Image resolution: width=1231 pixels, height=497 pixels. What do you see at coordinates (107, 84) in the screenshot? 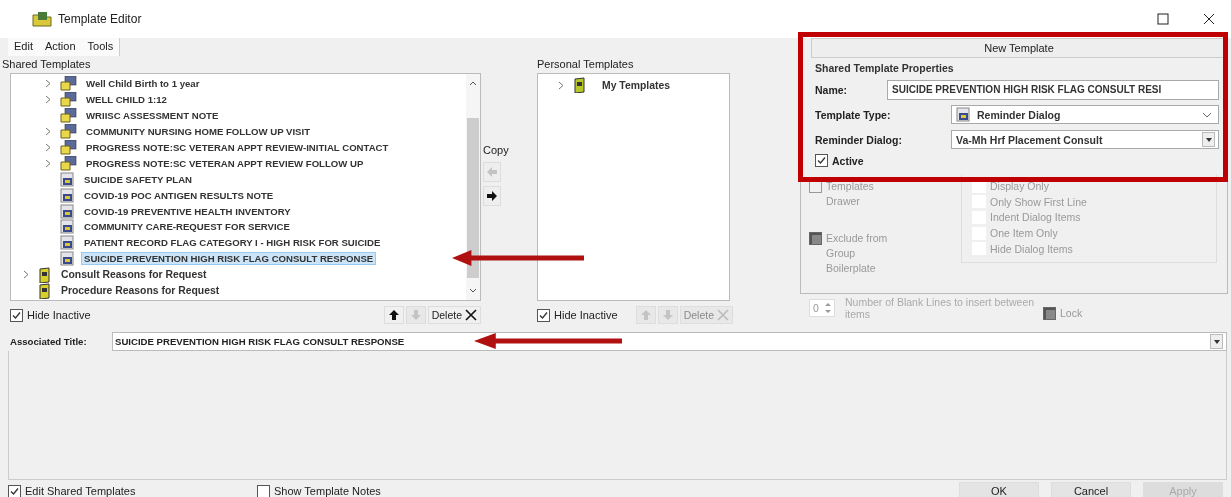
I see `tree-item: Well Child Birth to 1 year` at bounding box center [107, 84].